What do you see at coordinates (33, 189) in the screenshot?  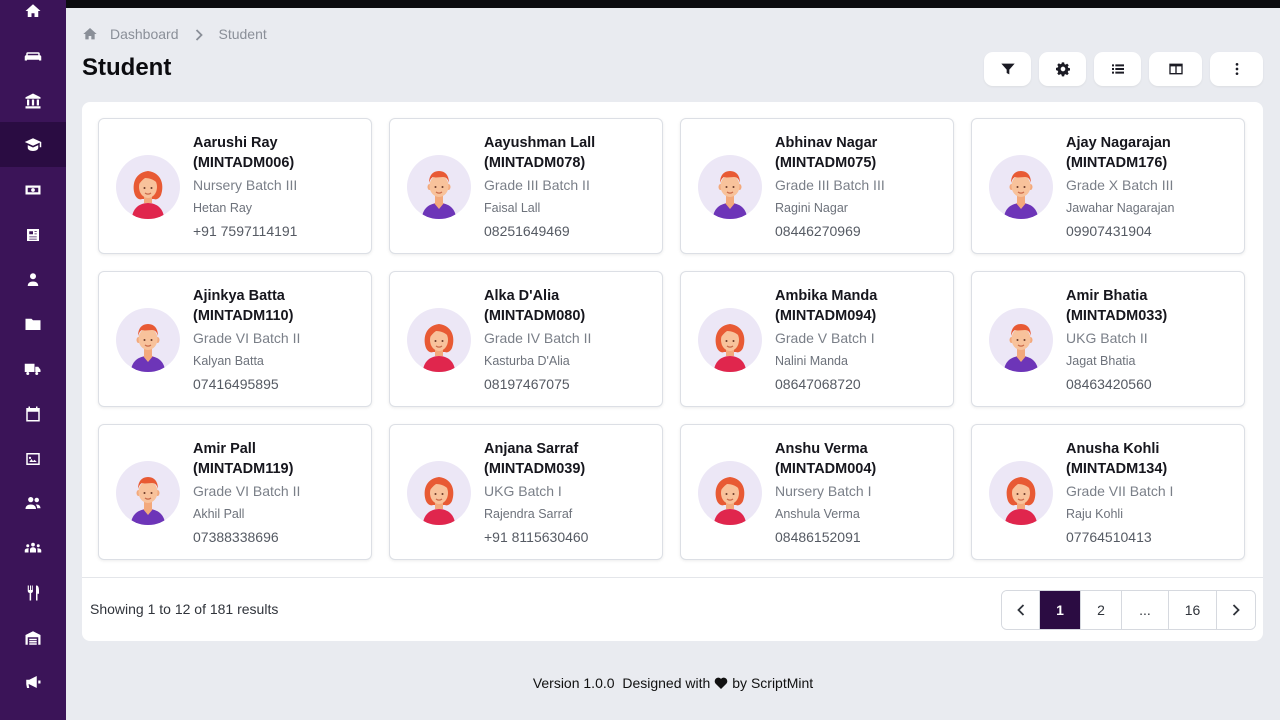 I see `sidebar-item-finance` at bounding box center [33, 189].